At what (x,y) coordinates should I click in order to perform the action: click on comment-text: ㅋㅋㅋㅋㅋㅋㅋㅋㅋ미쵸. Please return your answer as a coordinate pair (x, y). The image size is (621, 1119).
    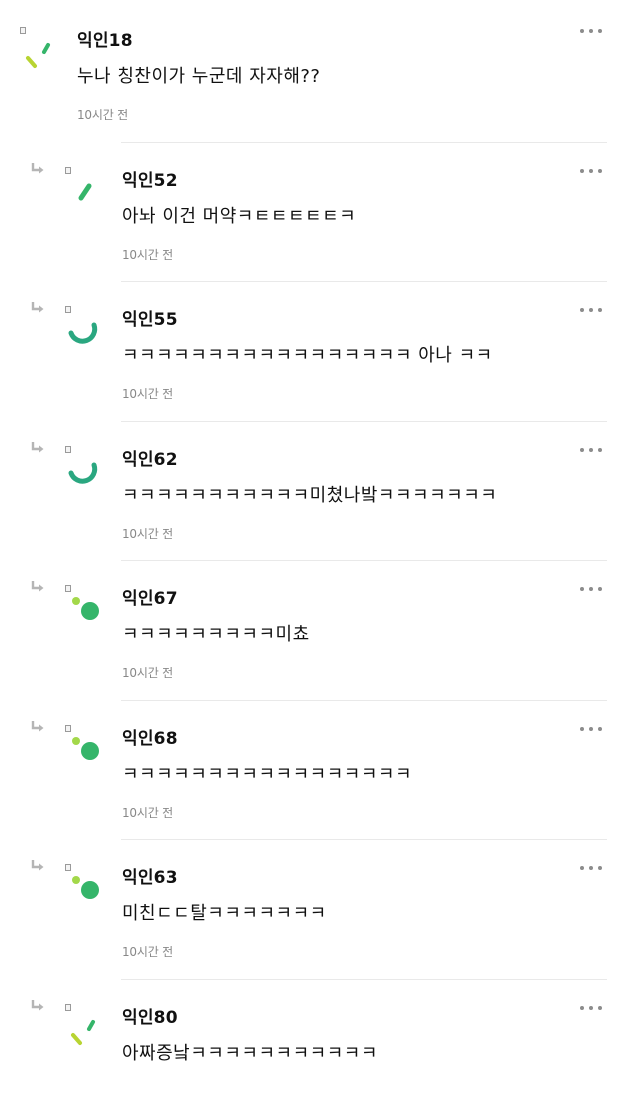
    Looking at the image, I should click on (216, 634).